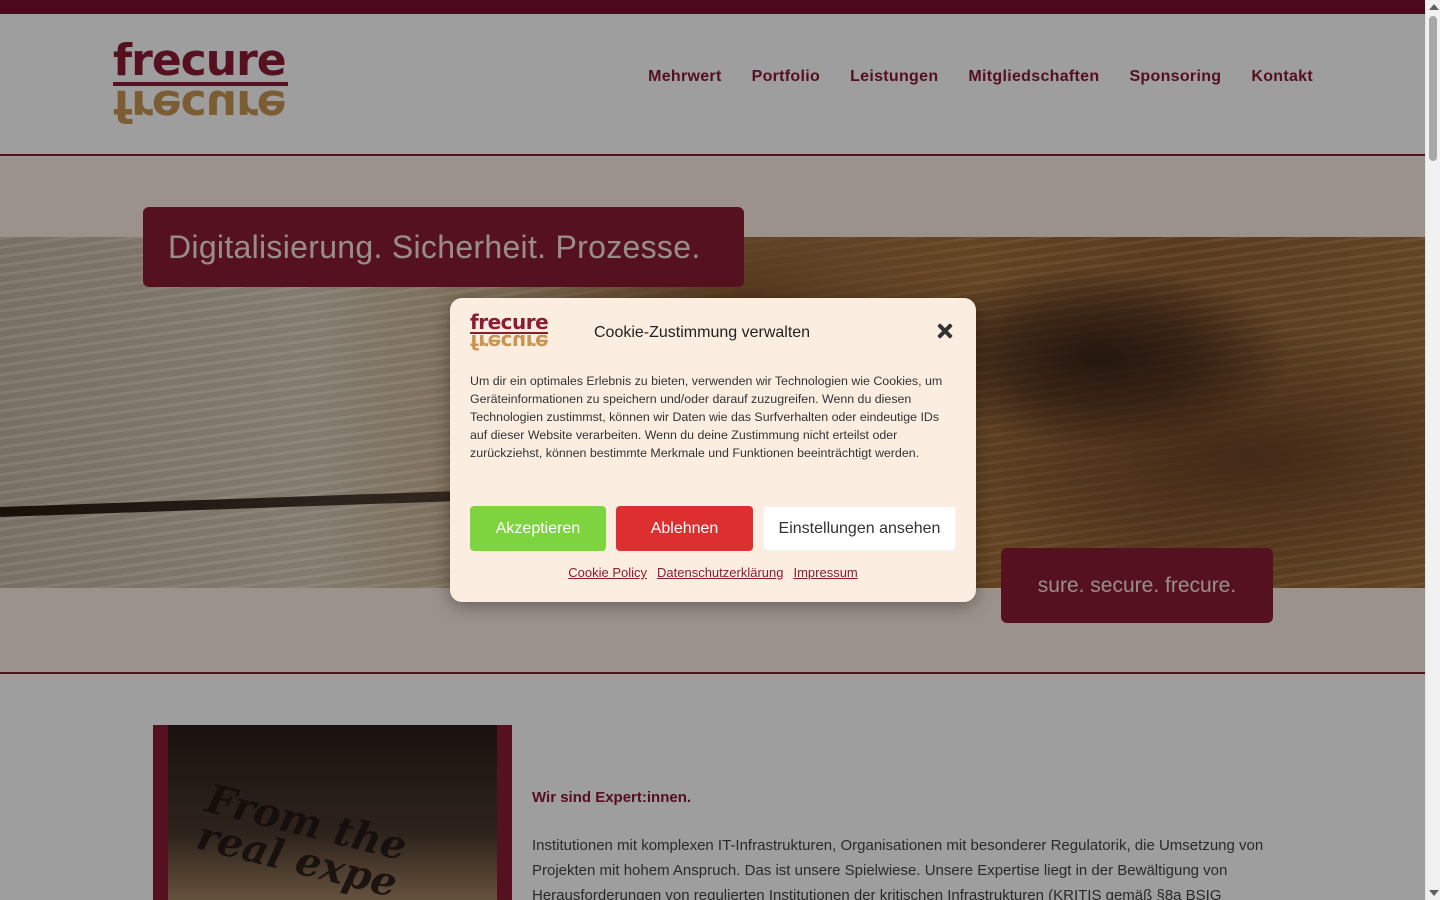 The height and width of the screenshot is (900, 1440). I want to click on cookie-dialog-logo: frecure frecure, so click(509, 332).